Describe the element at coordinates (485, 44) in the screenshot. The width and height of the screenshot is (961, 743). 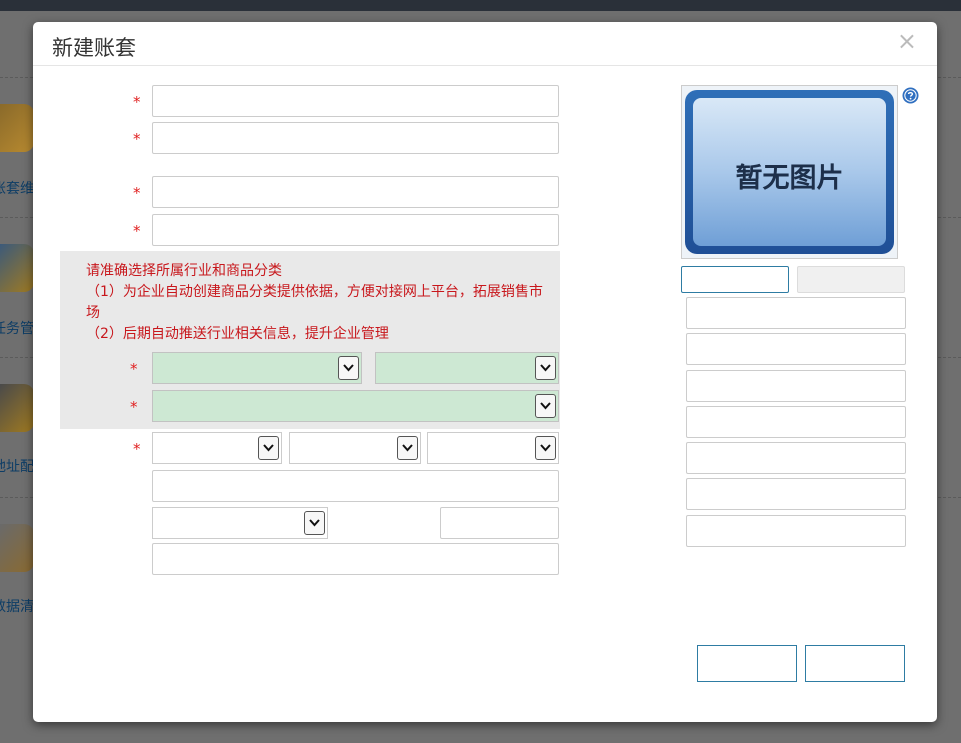
I see `dialog-header: 新建账套 ×` at that location.